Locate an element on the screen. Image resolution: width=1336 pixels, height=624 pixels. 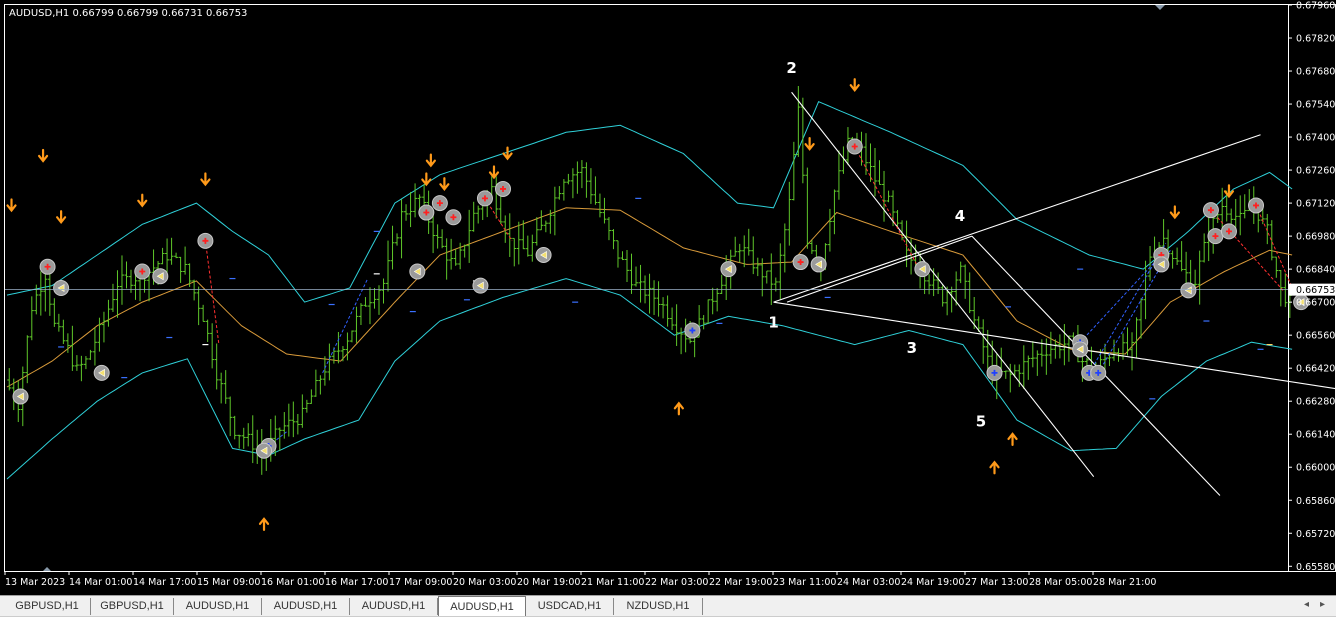
time-tick-label: 23 Mar 11:00 is located at coordinates (804, 582).